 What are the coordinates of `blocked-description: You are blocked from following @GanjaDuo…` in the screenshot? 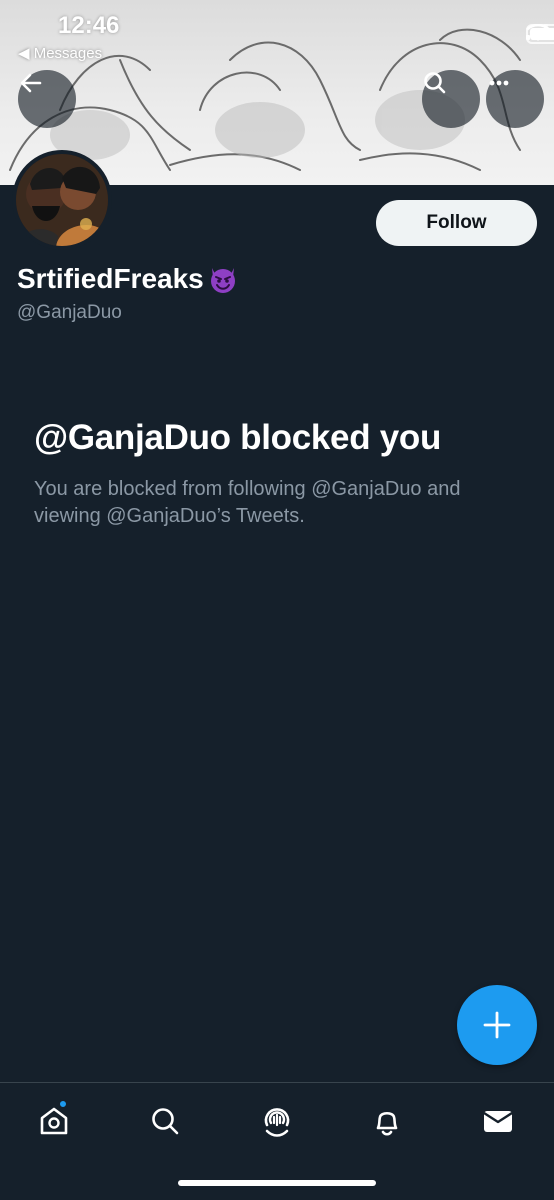 It's located at (247, 502).